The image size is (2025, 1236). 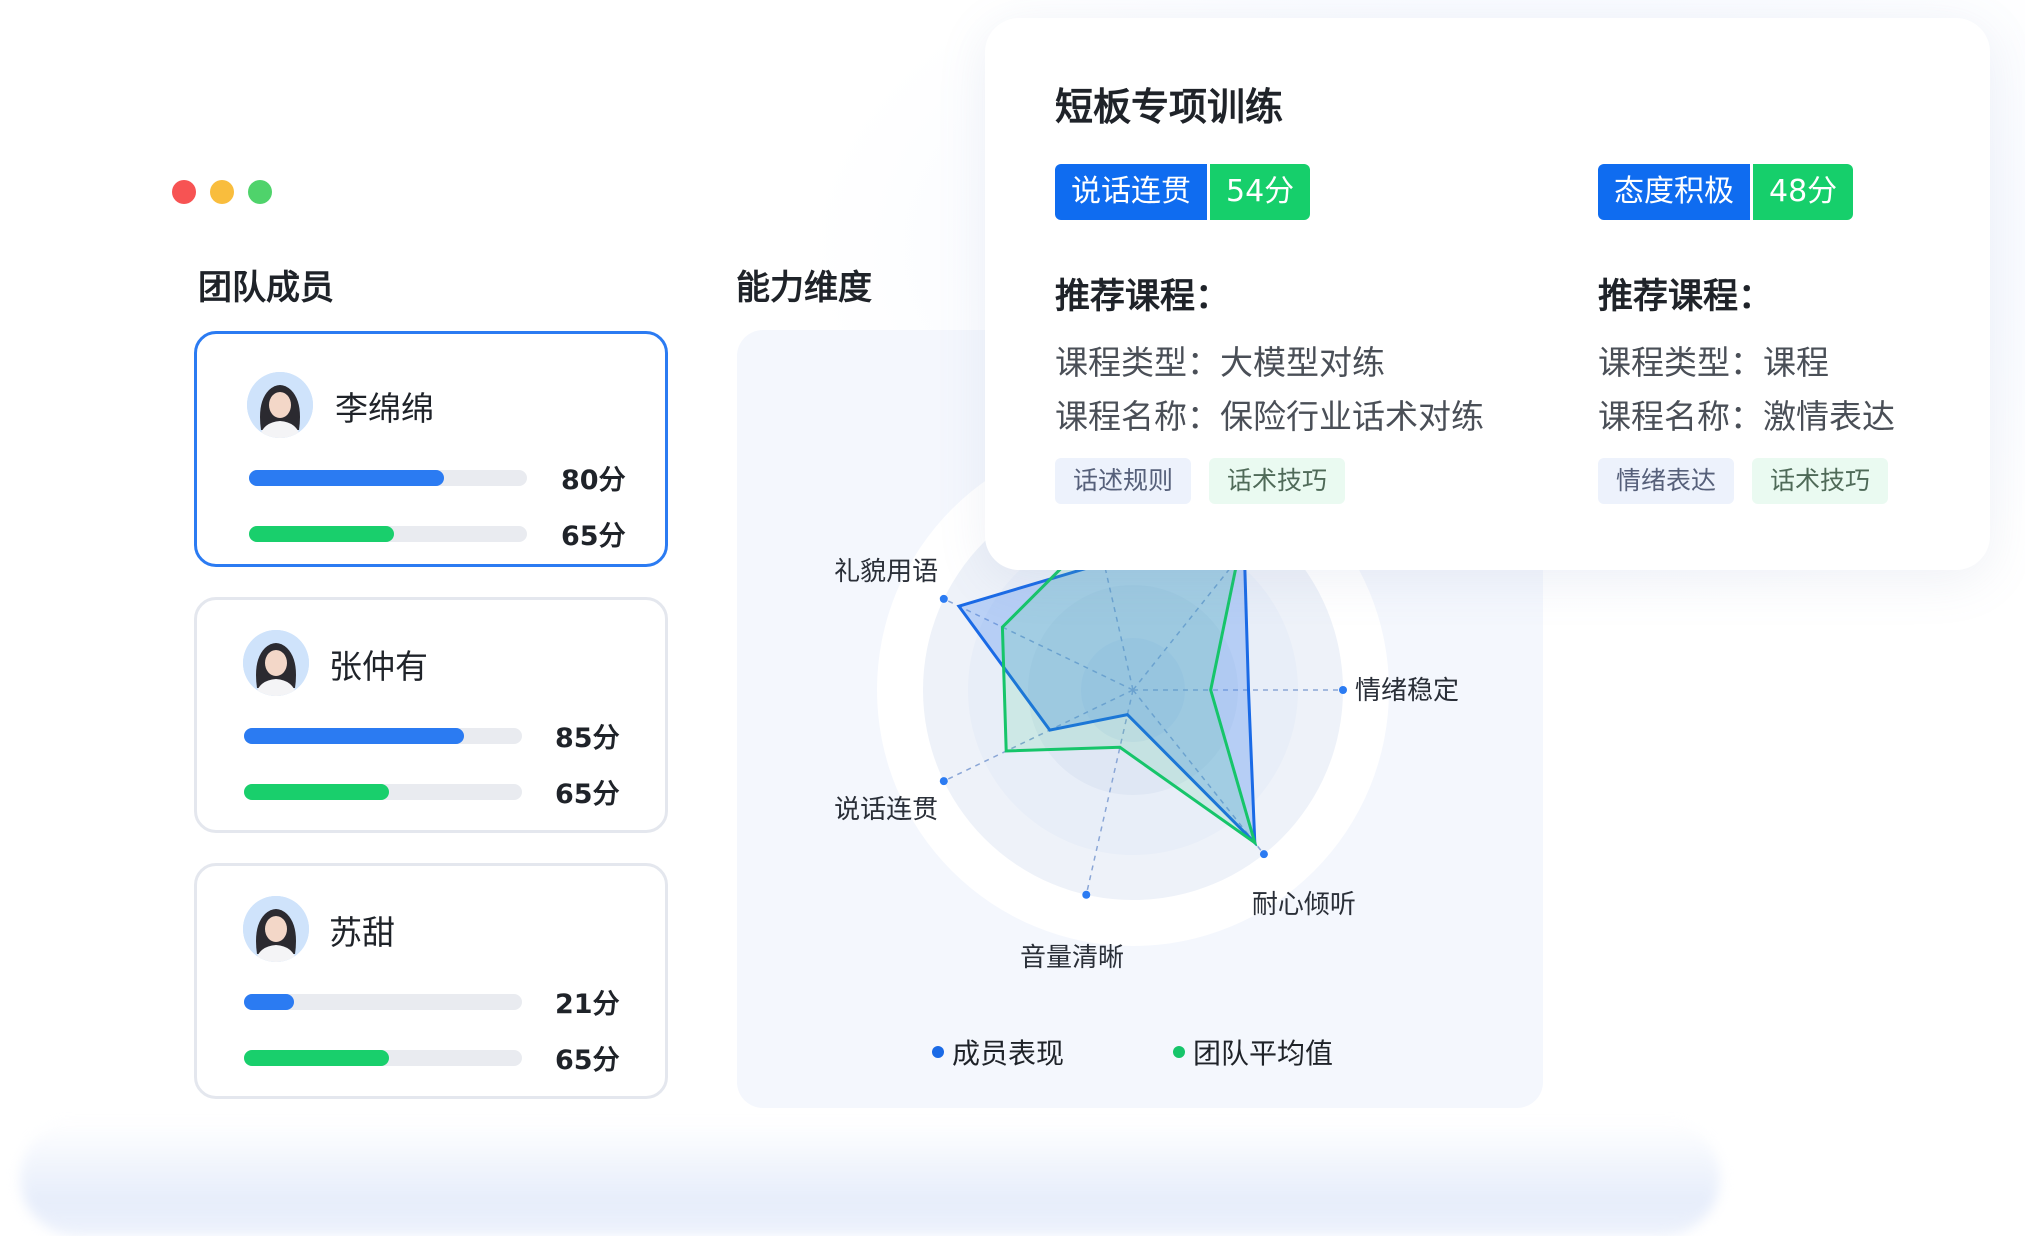 I want to click on course-name: 课程名称：保险行业话术对练, so click(x=1269, y=416).